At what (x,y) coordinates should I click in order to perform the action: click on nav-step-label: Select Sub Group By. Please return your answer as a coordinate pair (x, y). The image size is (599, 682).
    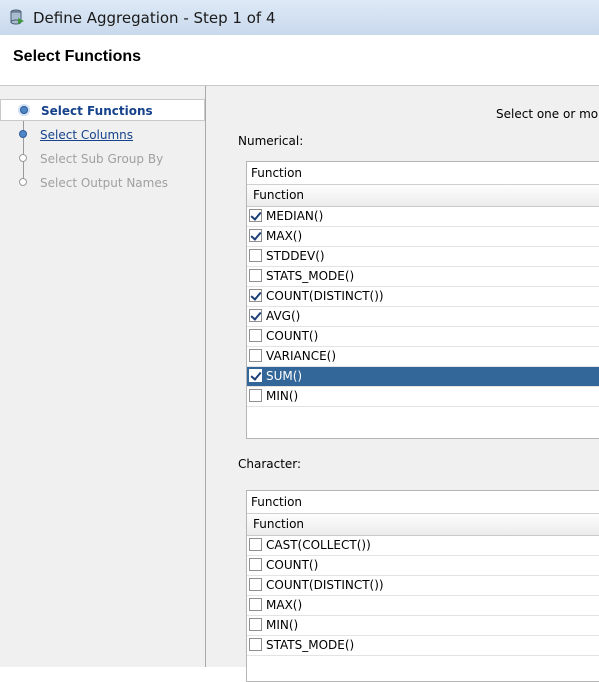
    Looking at the image, I should click on (102, 159).